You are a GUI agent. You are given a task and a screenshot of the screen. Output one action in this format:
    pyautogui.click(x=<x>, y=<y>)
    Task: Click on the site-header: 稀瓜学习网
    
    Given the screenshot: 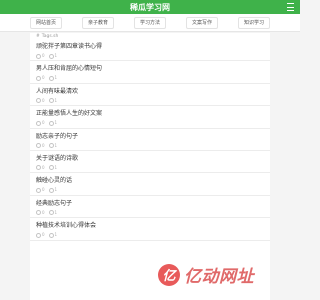 What is the action you would take?
    pyautogui.click(x=150, y=7)
    